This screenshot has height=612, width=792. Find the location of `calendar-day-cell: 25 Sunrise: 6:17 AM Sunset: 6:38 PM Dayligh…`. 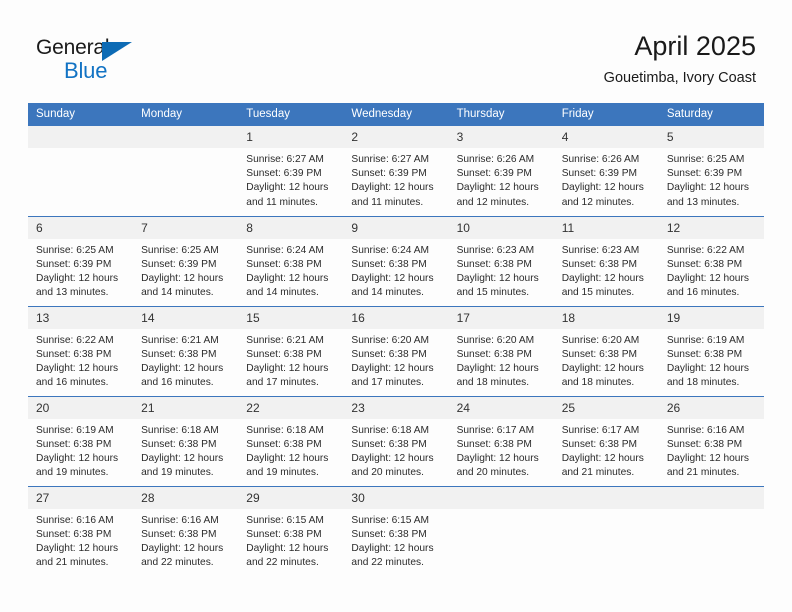

calendar-day-cell: 25 Sunrise: 6:17 AM Sunset: 6:38 PM Dayligh… is located at coordinates (606, 440).